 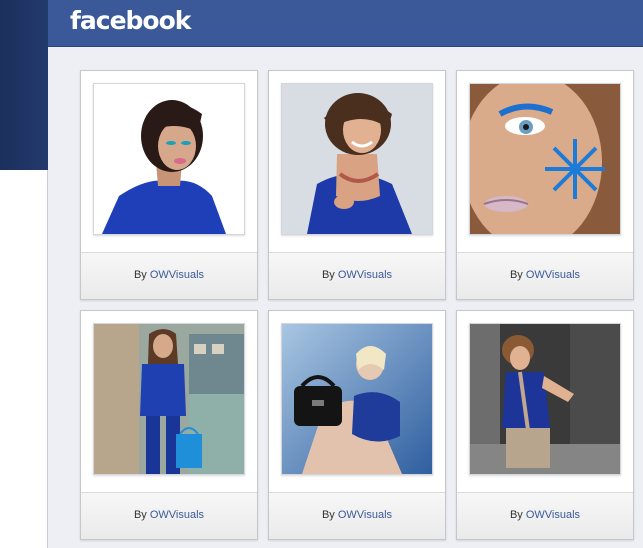 What do you see at coordinates (345, 23) in the screenshot?
I see `top-bar: facebook` at bounding box center [345, 23].